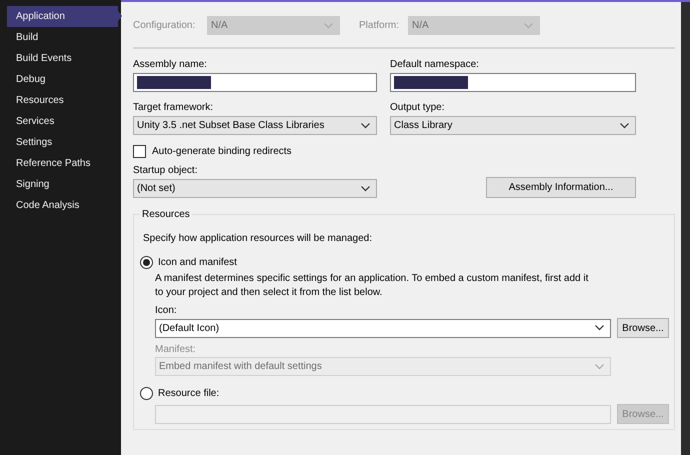  Describe the element at coordinates (176, 350) in the screenshot. I see `field-label: Manifest:` at that location.